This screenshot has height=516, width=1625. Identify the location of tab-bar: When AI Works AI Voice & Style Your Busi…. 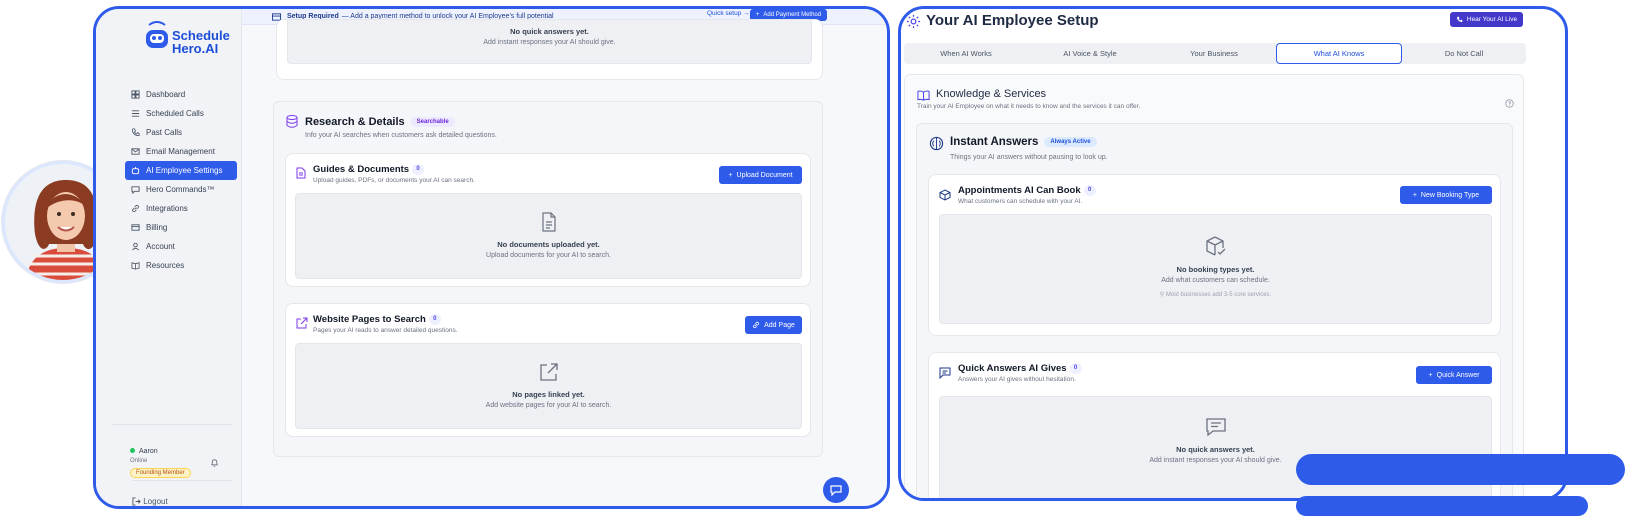
(1215, 53).